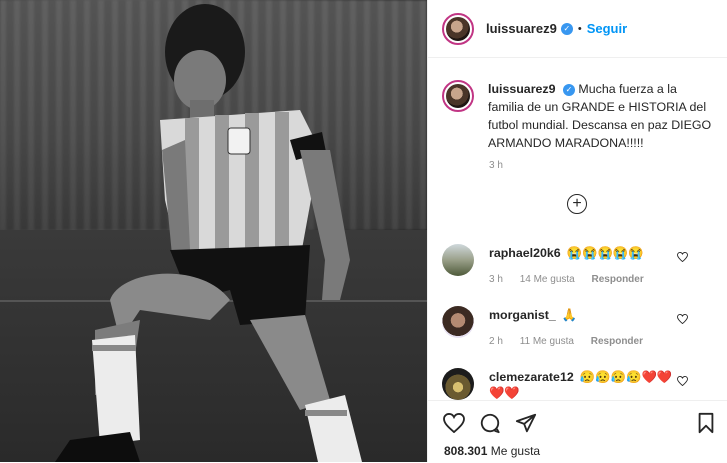  What do you see at coordinates (504, 393) in the screenshot?
I see `comment-line-continued: ❤️❤️` at bounding box center [504, 393].